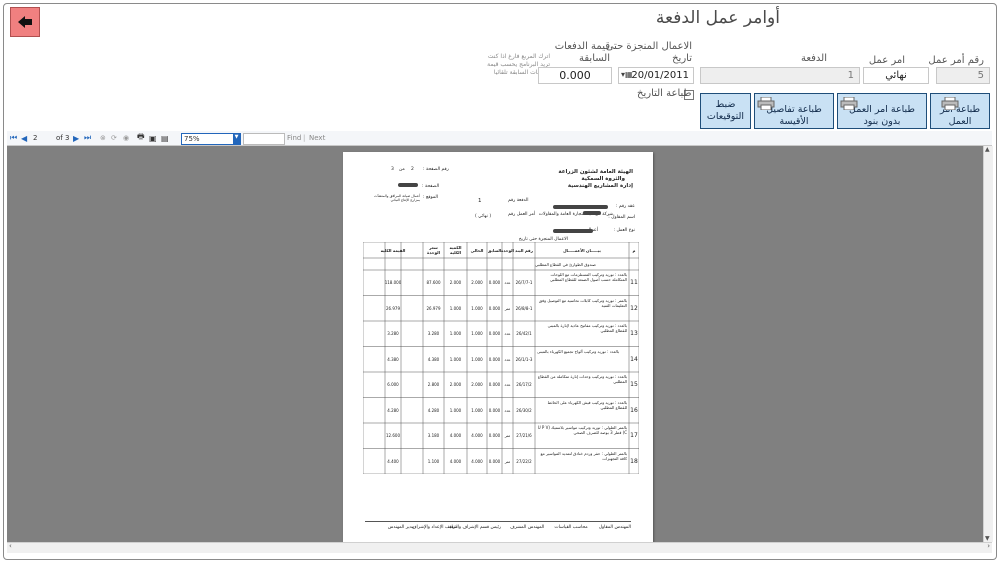 The image size is (1000, 563). I want to click on table-cell: 6.000, so click(393, 385).